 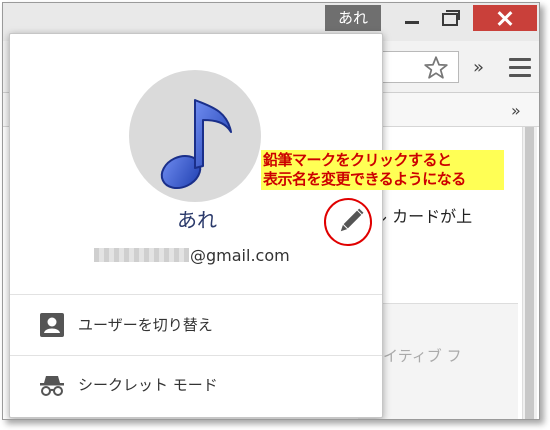 What do you see at coordinates (357, 160) in the screenshot?
I see `annotation-line: 鉛筆マークをクリックすると` at bounding box center [357, 160].